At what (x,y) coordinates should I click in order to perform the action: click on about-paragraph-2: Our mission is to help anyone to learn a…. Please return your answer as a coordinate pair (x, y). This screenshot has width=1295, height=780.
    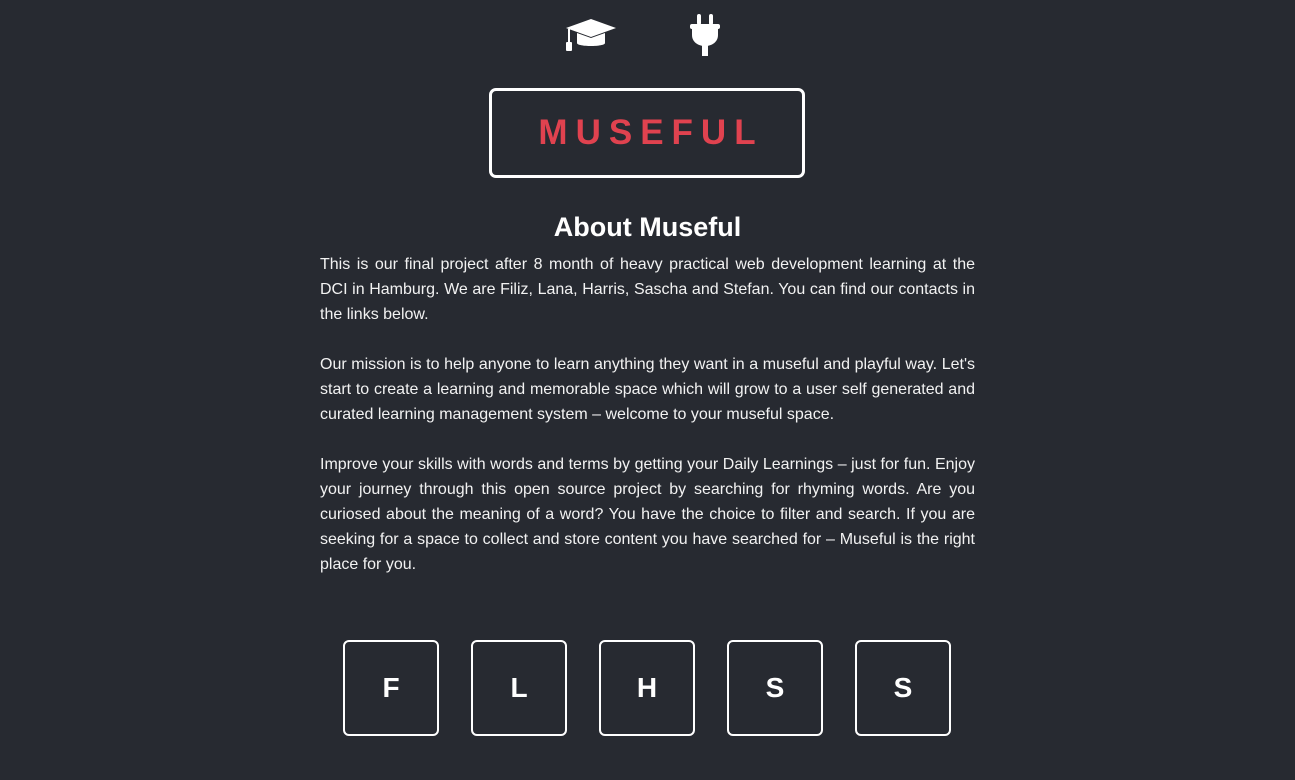
    Looking at the image, I should click on (647, 389).